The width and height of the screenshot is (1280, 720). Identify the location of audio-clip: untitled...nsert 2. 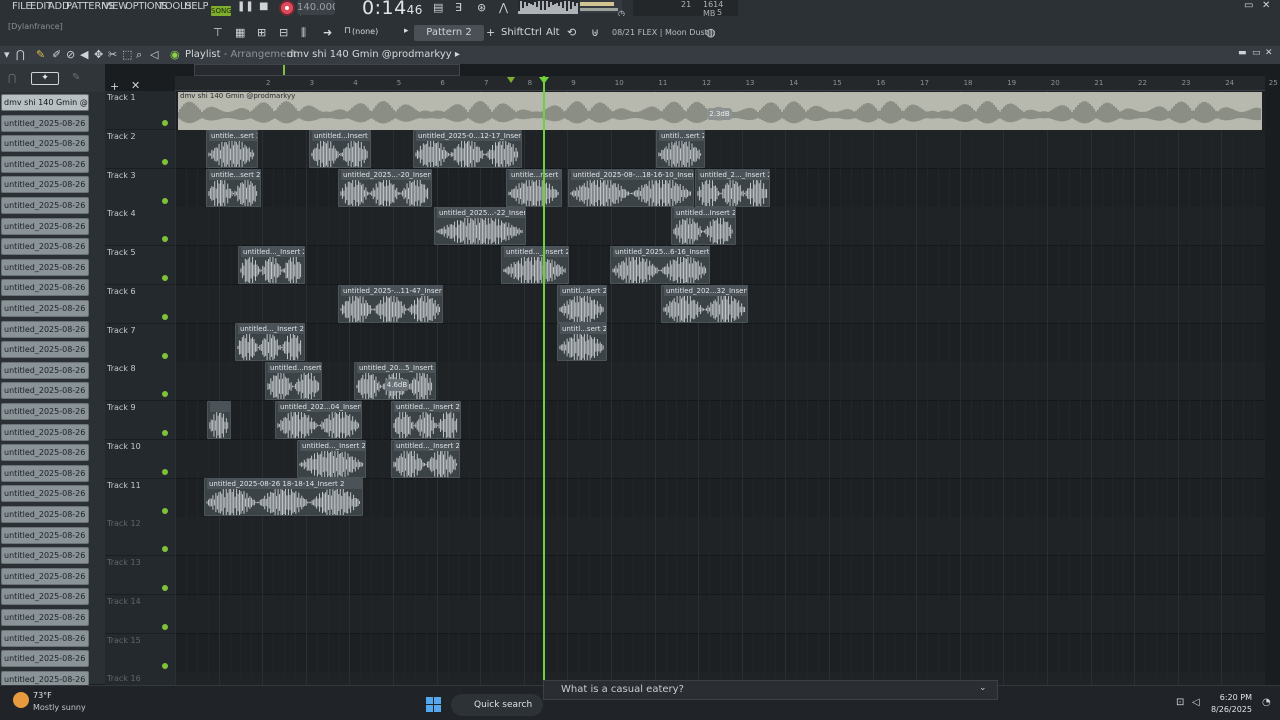
(293, 381).